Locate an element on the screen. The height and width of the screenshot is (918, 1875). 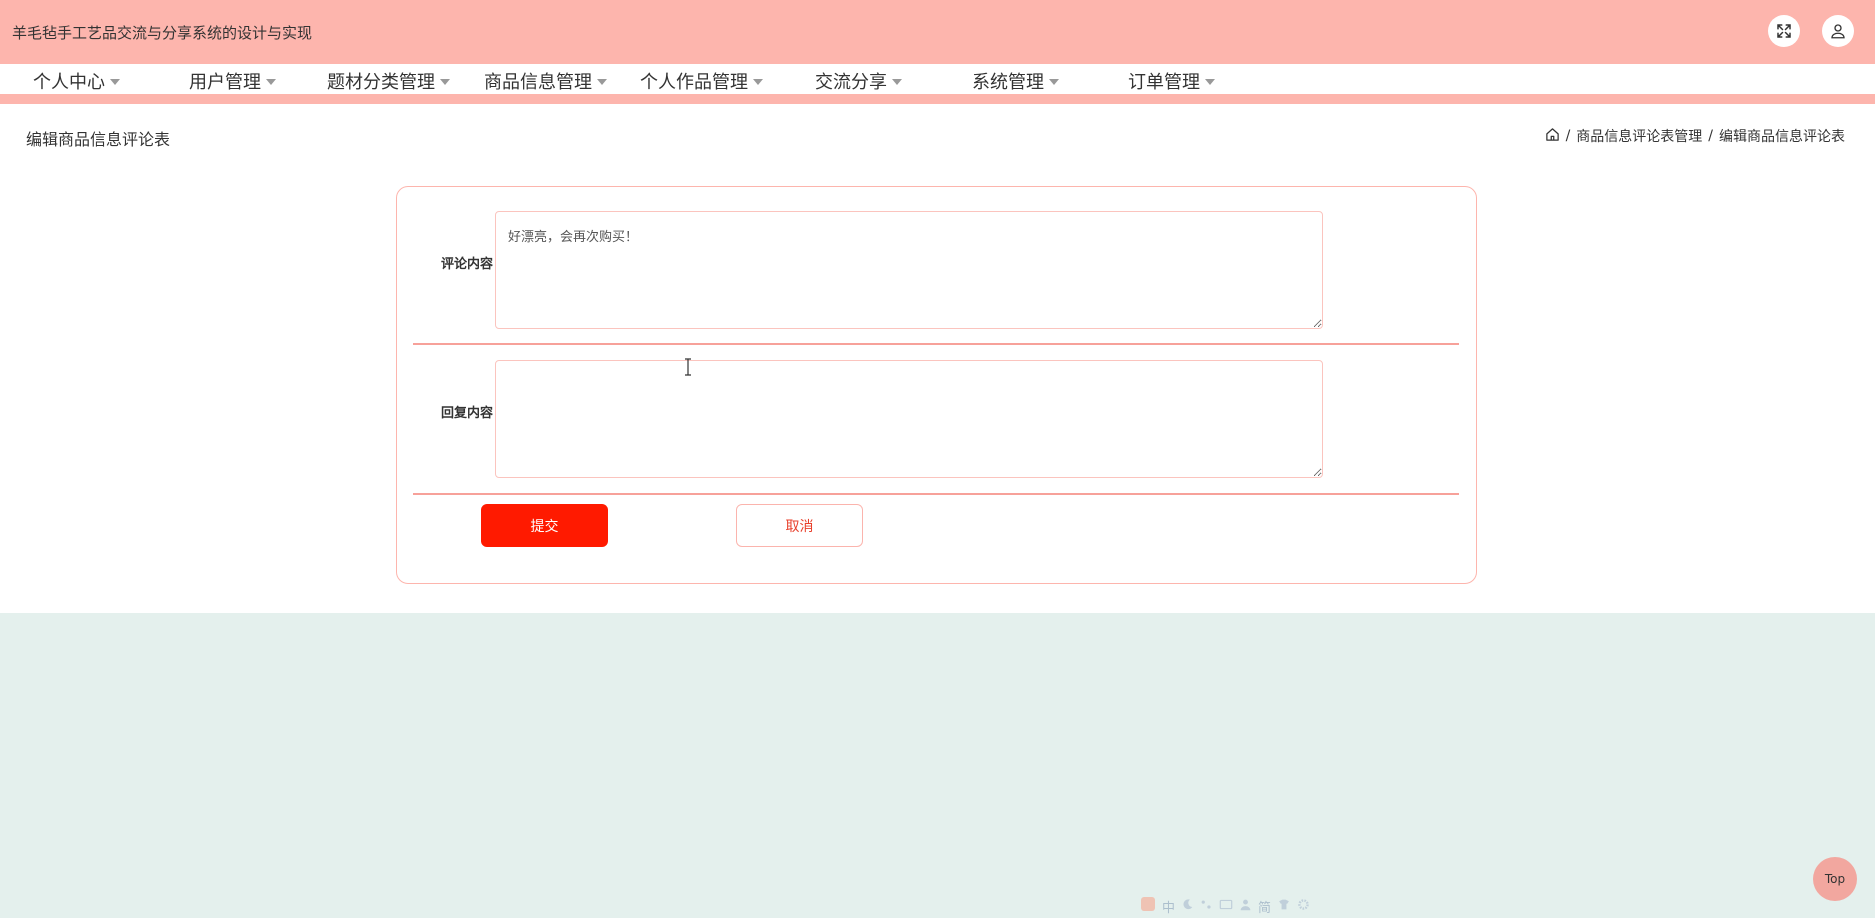
nav-item-user-management: 用户管理 is located at coordinates (232, 81).